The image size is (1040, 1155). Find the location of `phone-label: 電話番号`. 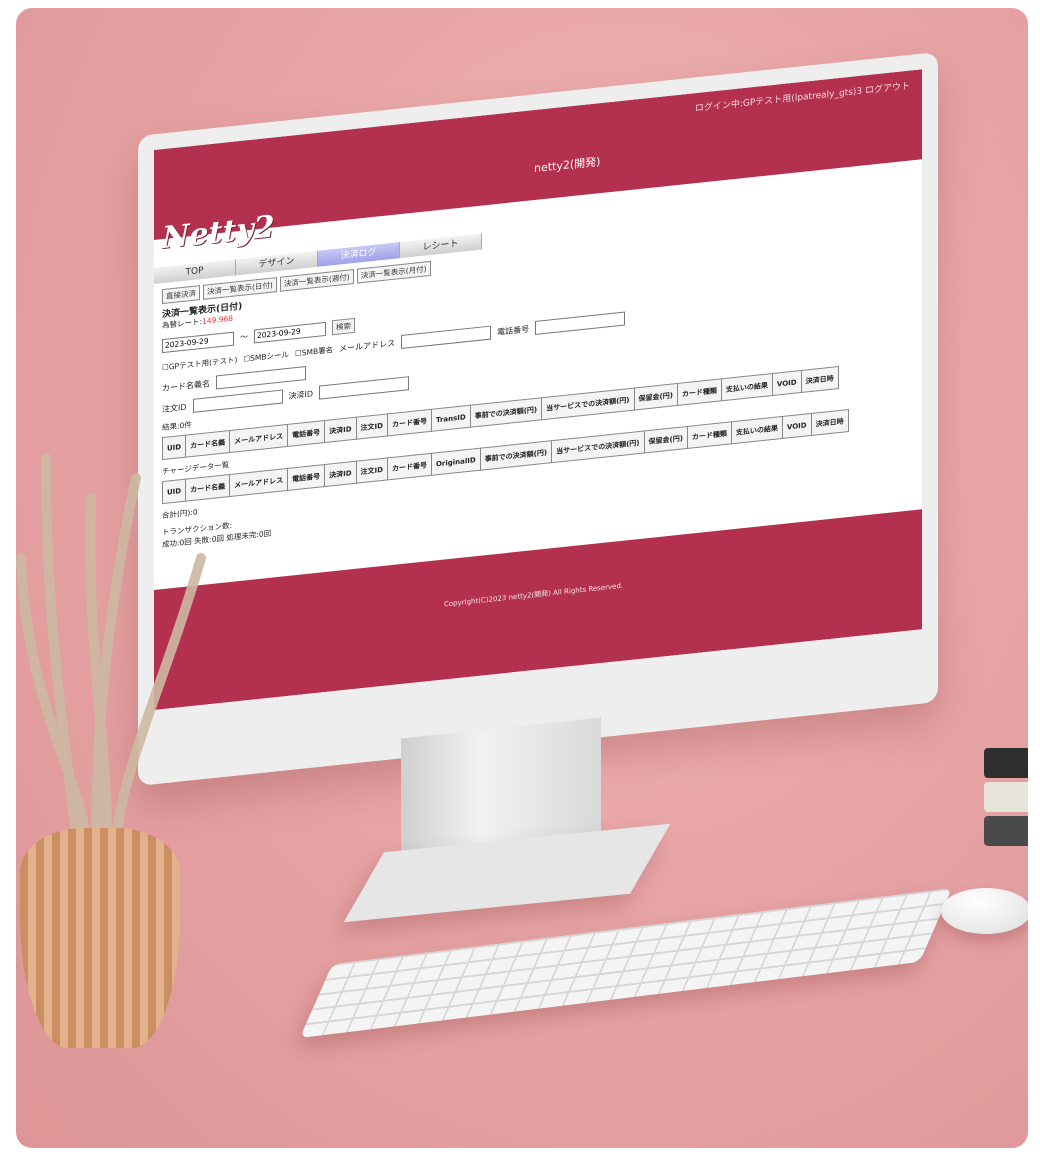

phone-label: 電話番号 is located at coordinates (513, 330).